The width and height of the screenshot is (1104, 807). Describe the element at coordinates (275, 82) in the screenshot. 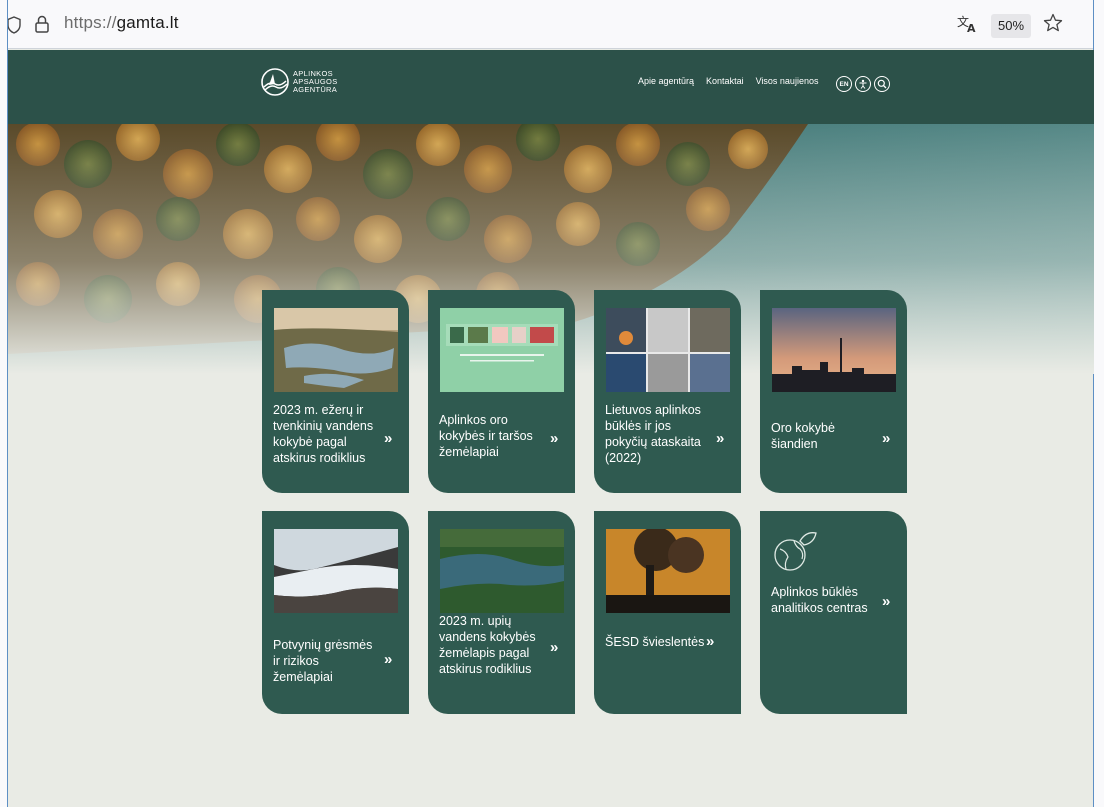

I see `logo-emblem-icon` at that location.